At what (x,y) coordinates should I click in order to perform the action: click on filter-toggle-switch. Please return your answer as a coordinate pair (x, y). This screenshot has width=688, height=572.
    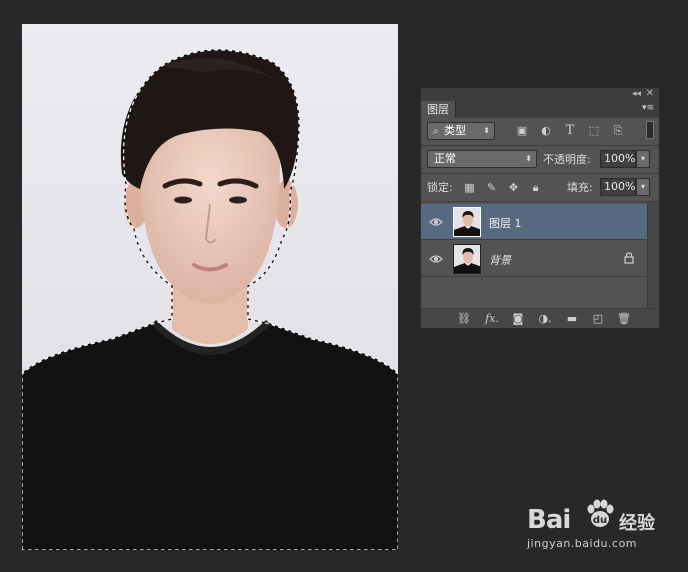
    Looking at the image, I should click on (650, 130).